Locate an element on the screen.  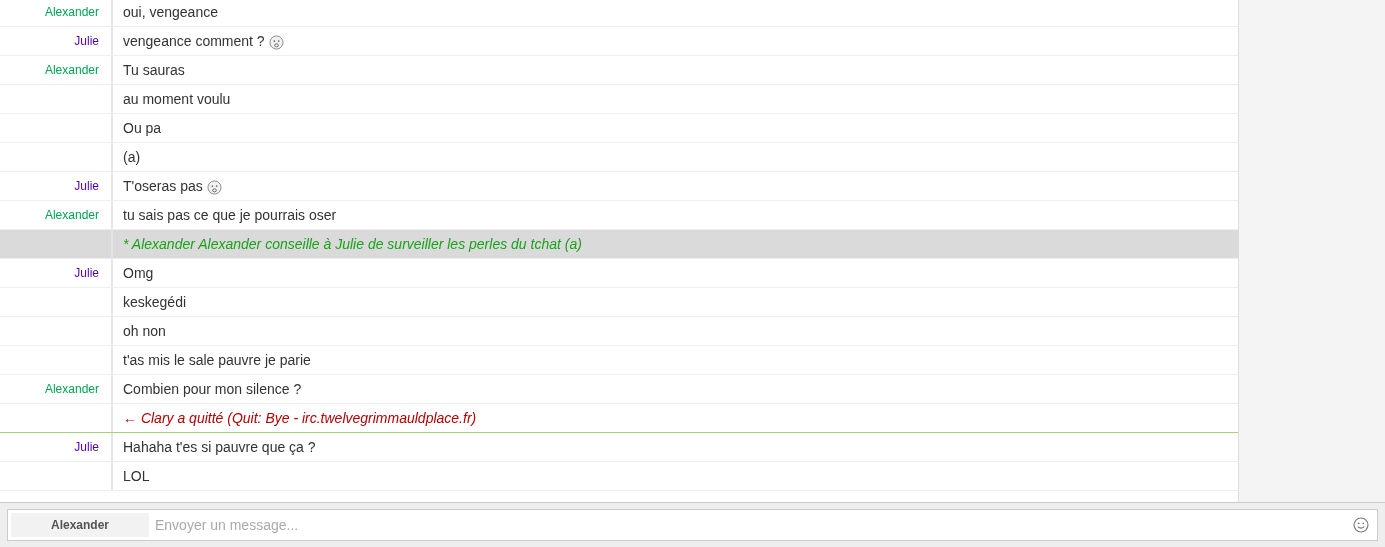
message-text: oh non is located at coordinates (144, 331).